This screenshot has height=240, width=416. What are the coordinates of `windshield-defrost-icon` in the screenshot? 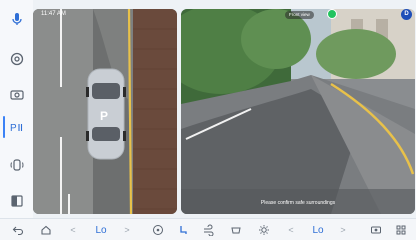 It's located at (236, 229).